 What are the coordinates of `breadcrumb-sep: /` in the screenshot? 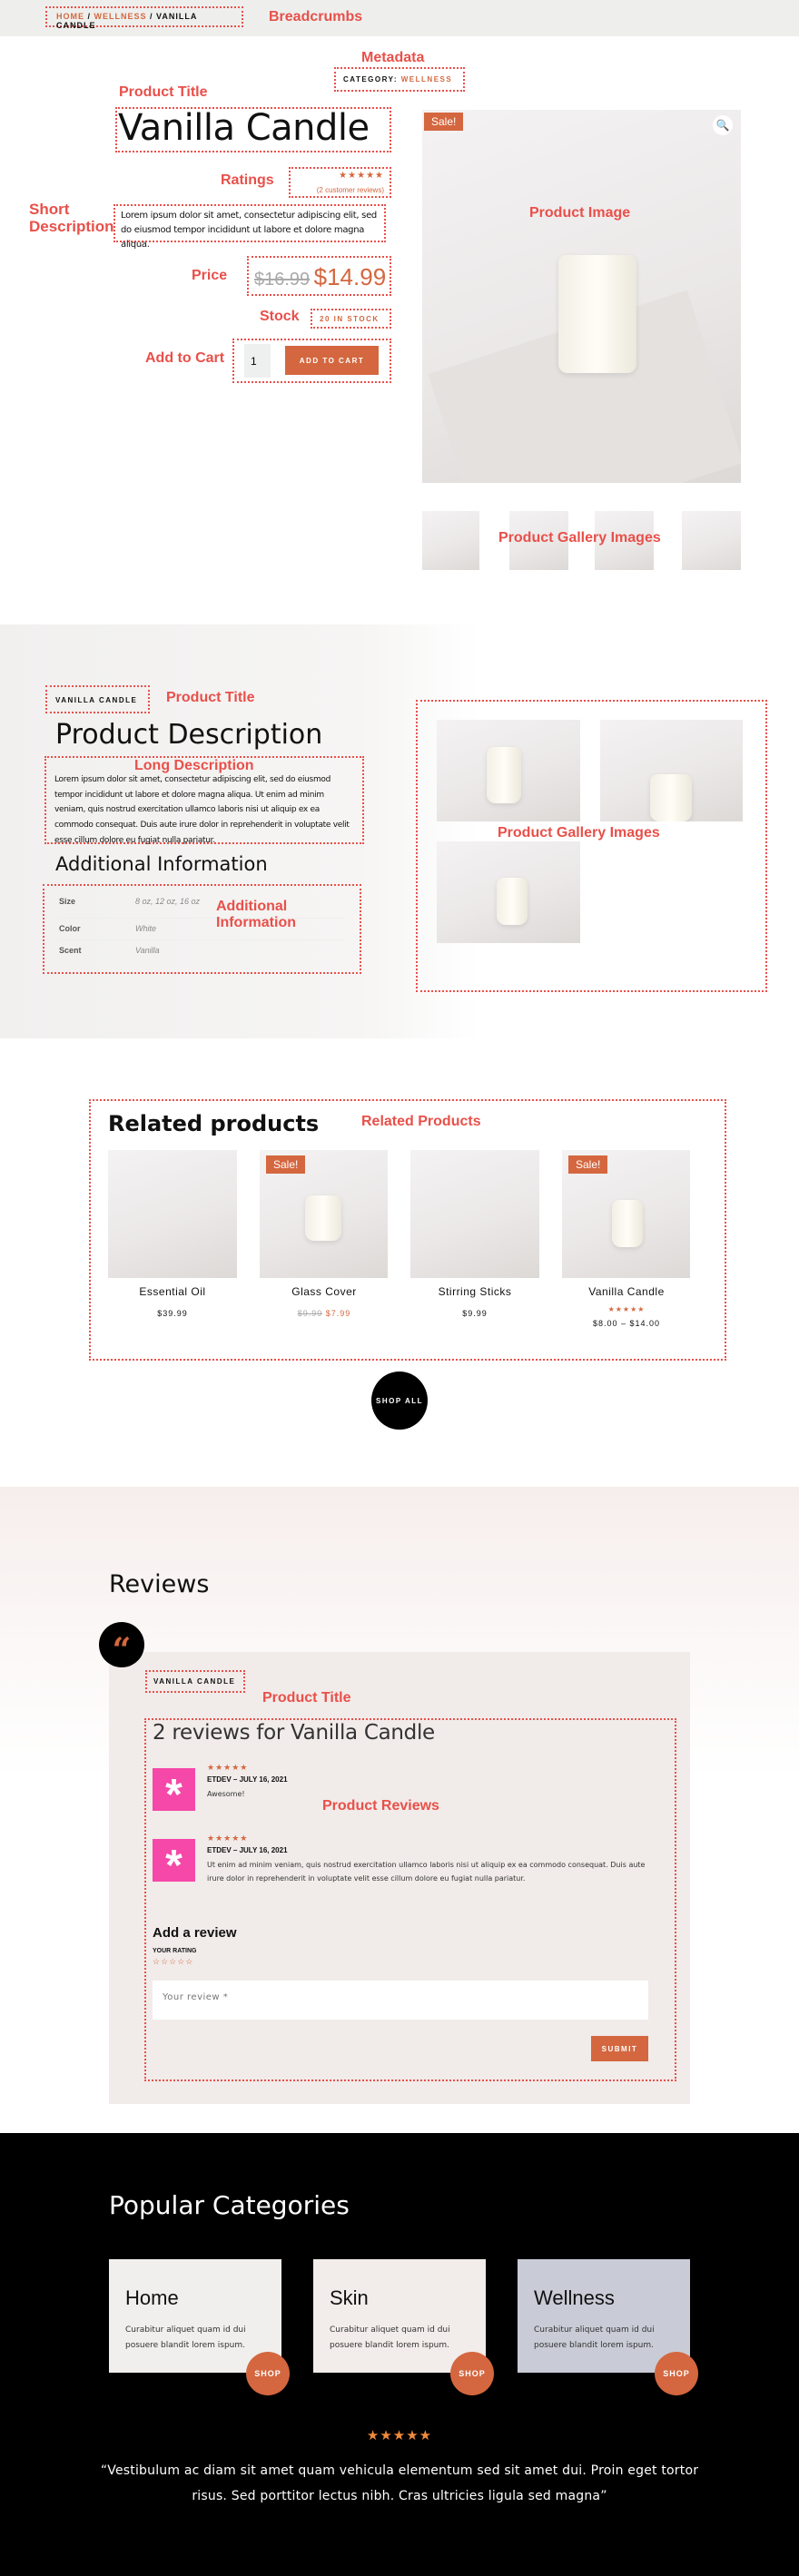 It's located at (89, 16).